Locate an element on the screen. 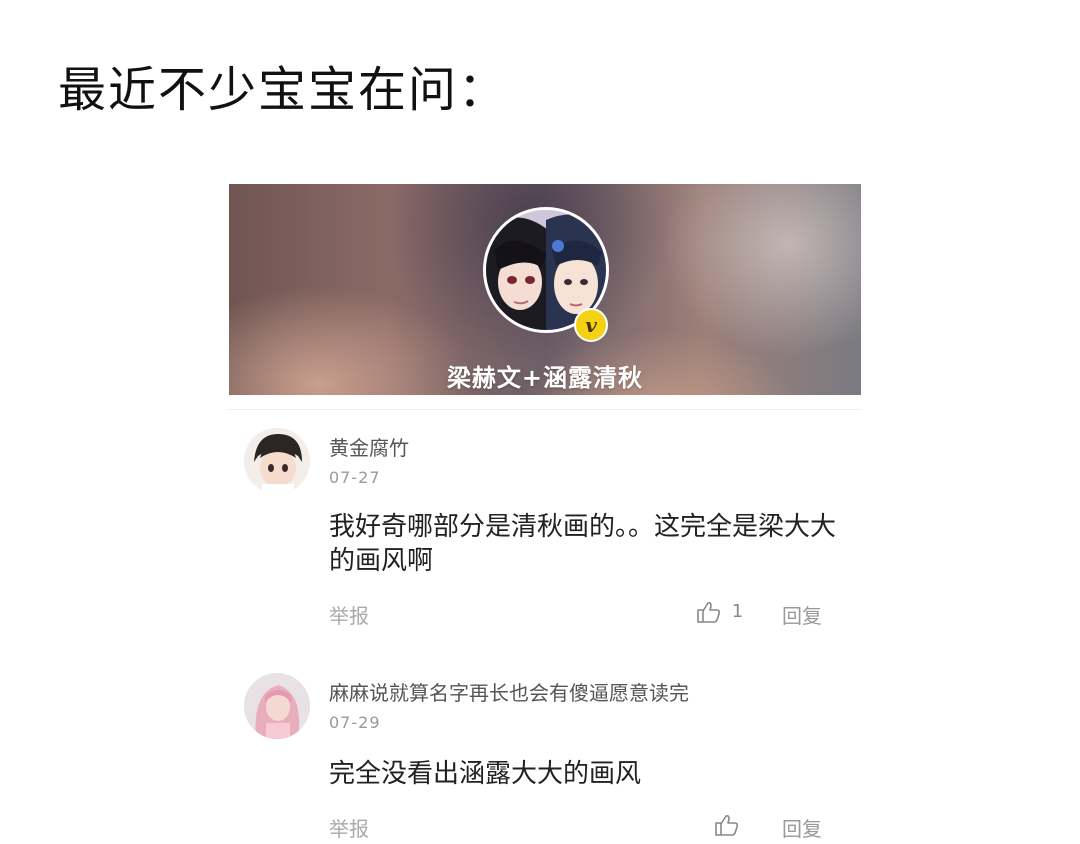 This screenshot has width=1080, height=844. verified-badge-icon: v is located at coordinates (591, 325).